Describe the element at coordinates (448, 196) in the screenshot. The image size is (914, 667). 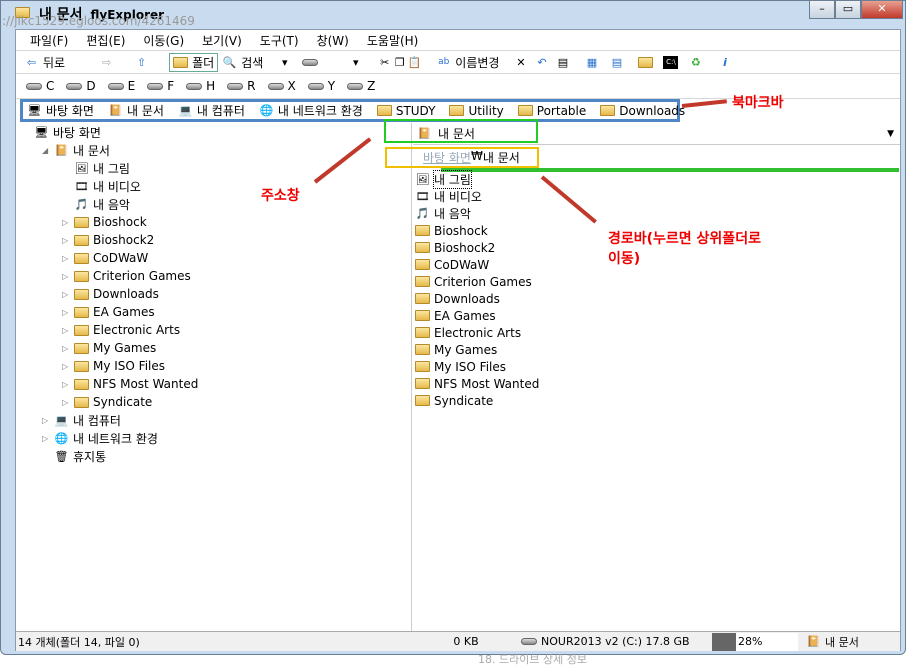
I see `file-item: 🎞 내 비디오` at that location.